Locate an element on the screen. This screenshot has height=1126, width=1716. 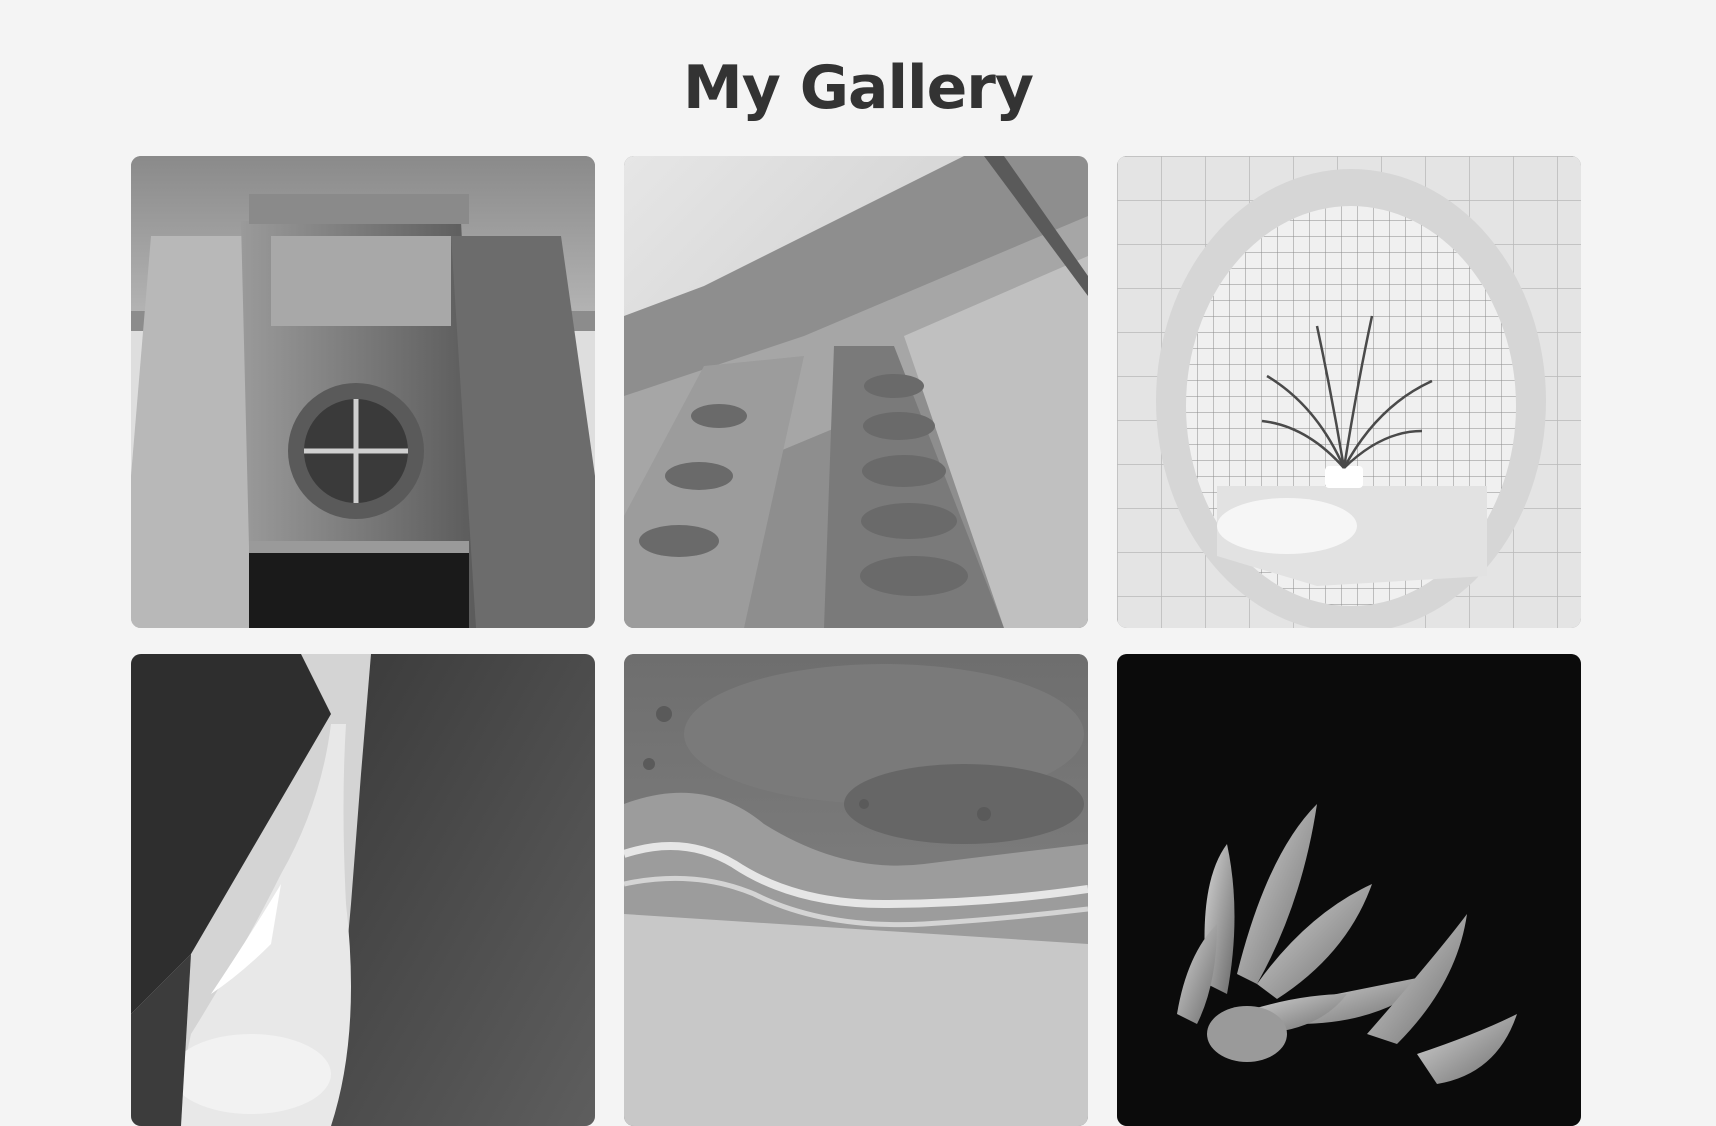
gallery-image-shoreline is located at coordinates (856, 890).